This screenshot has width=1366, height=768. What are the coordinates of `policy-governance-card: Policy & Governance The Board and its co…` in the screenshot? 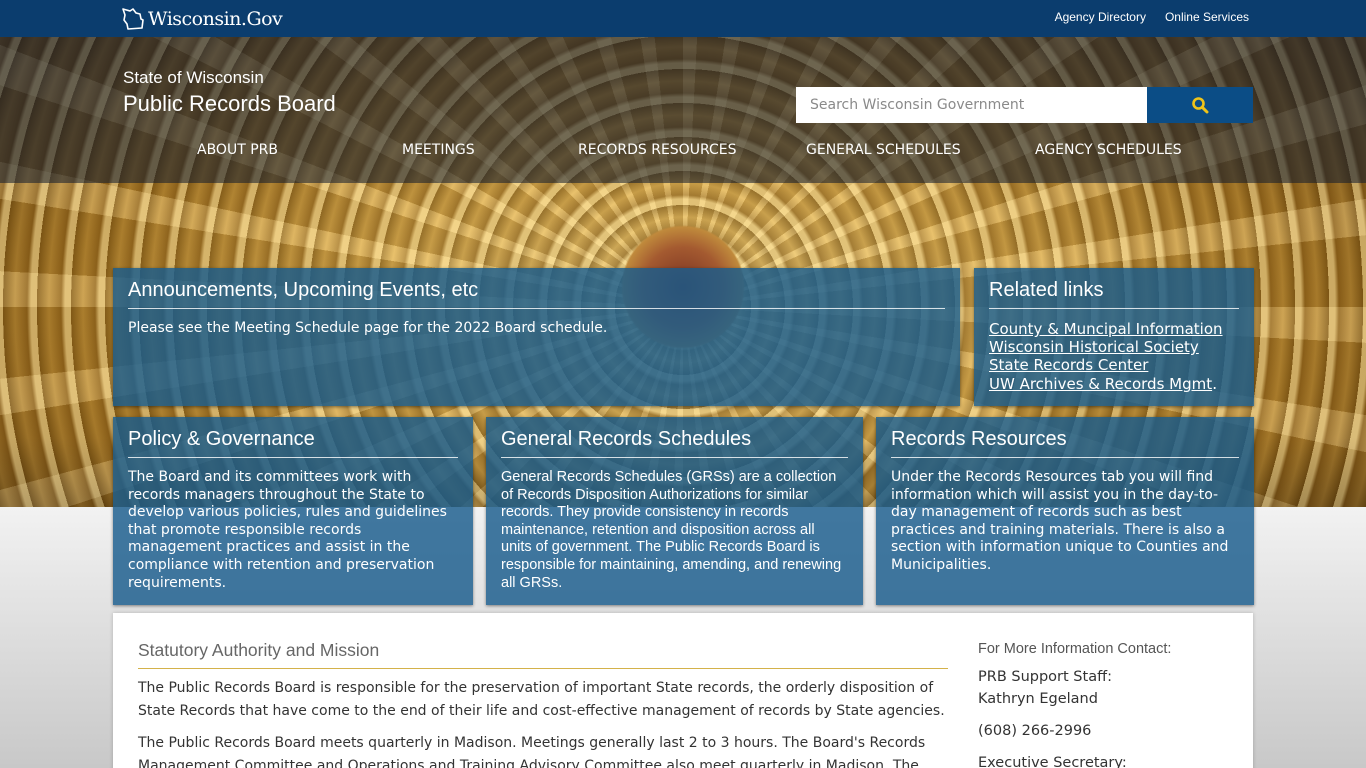 It's located at (293, 511).